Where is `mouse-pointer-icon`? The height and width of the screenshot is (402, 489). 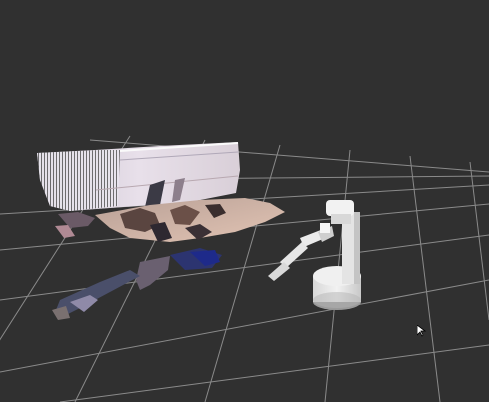 mouse-pointer-icon is located at coordinates (422, 331).